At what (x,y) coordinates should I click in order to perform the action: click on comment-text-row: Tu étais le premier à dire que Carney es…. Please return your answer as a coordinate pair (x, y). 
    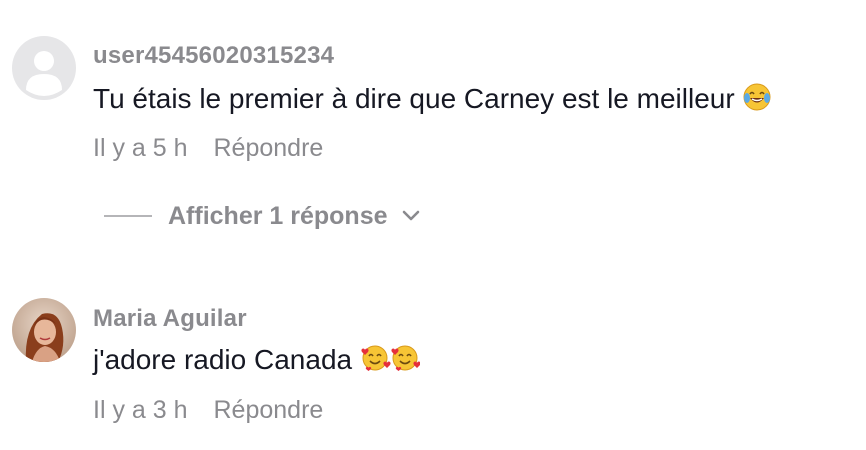
    Looking at the image, I should click on (432, 100).